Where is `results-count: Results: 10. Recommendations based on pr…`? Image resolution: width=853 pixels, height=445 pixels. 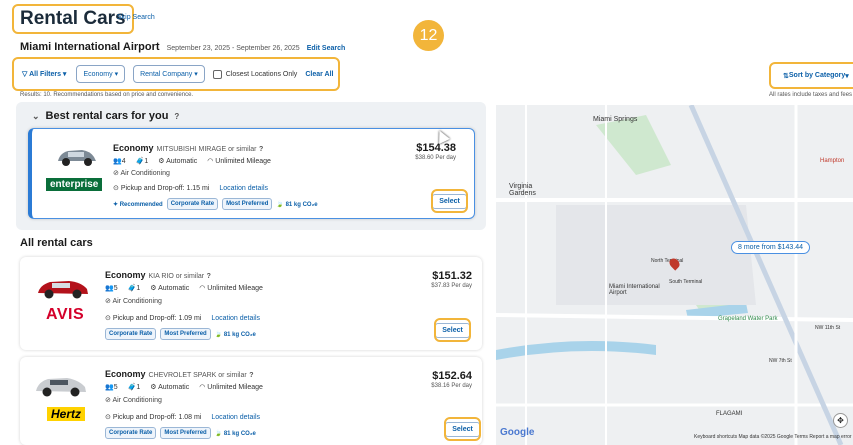 results-count: Results: 10. Recommendations based on pr… is located at coordinates (107, 95).